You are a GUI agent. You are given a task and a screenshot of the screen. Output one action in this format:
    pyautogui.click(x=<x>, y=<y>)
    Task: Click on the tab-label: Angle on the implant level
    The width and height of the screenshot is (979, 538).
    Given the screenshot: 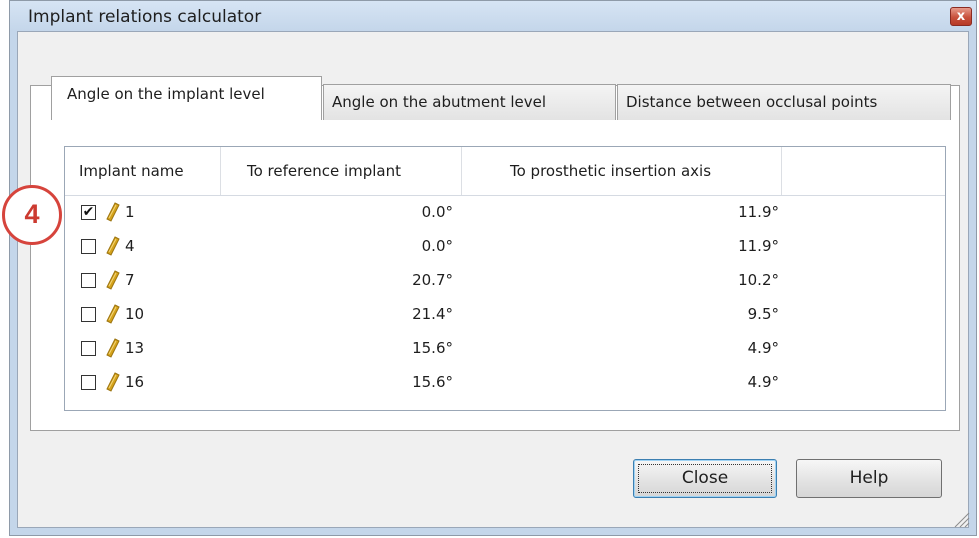 What is the action you would take?
    pyautogui.click(x=166, y=94)
    